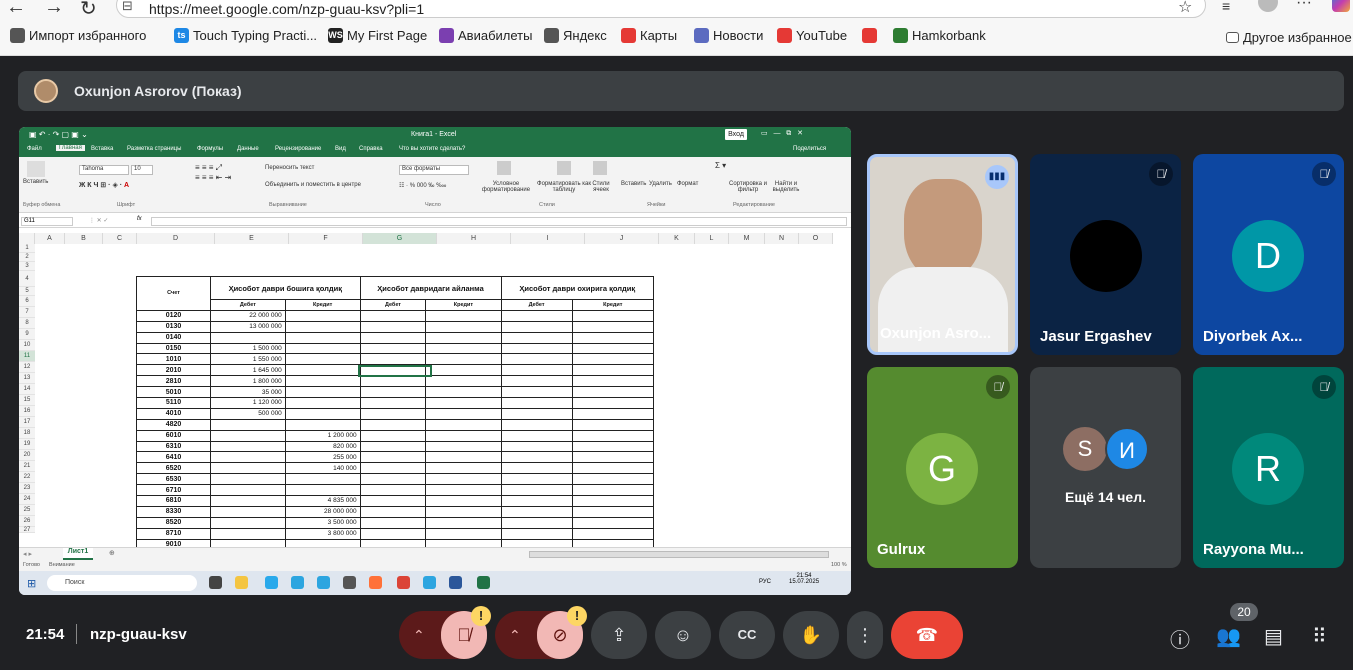  Describe the element at coordinates (474, 238) in the screenshot. I see `column-header: H` at that location.